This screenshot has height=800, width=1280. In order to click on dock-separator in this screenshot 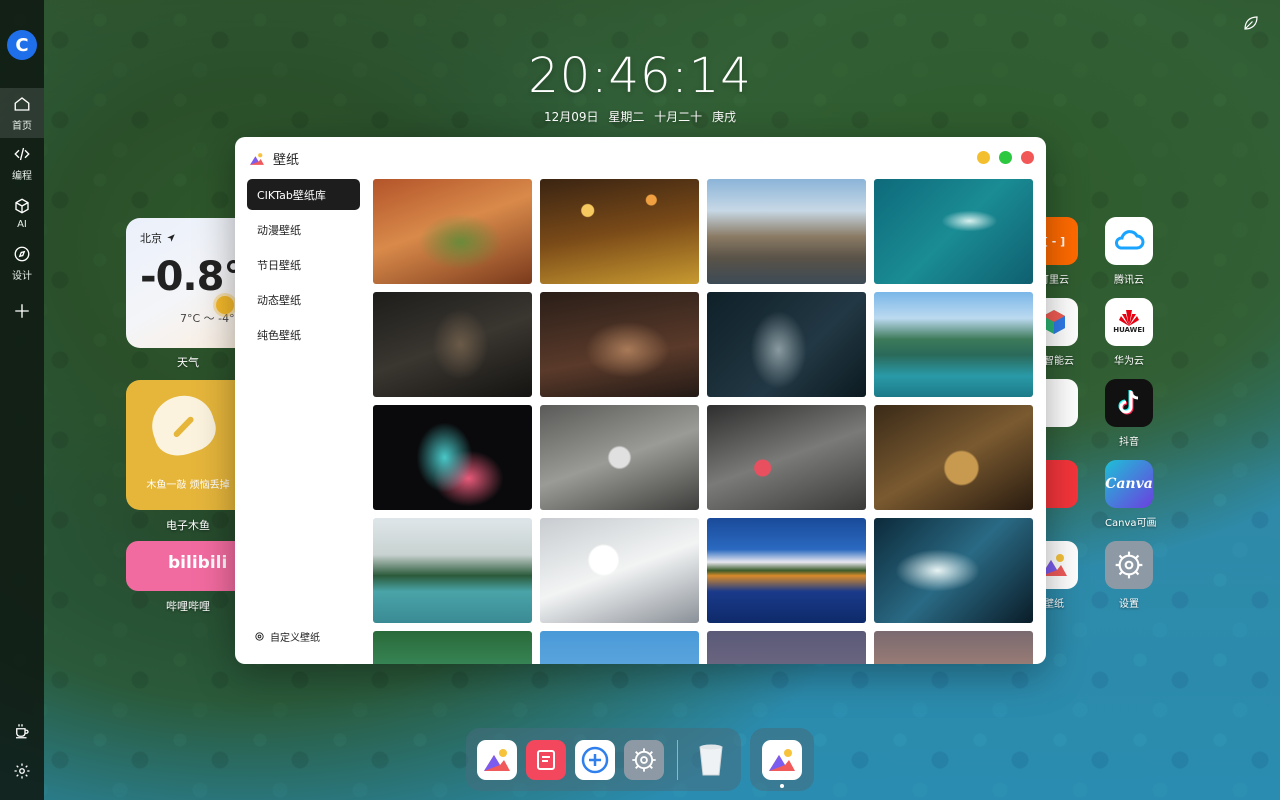, I will do `click(677, 759)`.